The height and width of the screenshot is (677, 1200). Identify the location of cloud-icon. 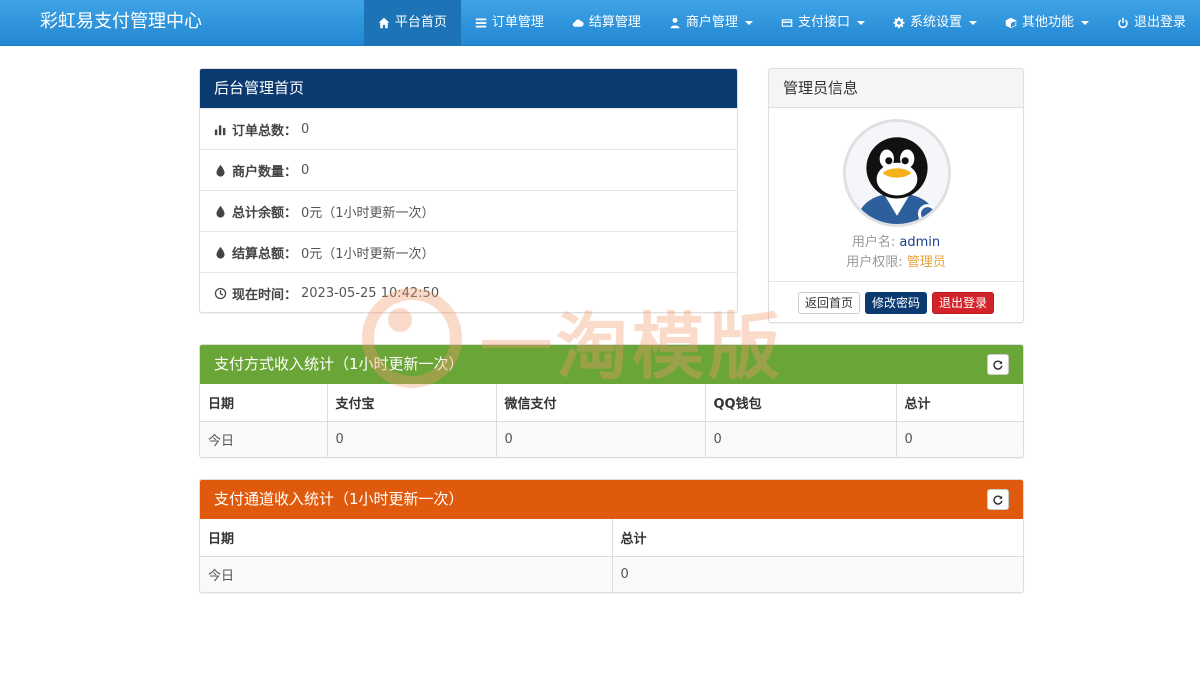
(578, 23).